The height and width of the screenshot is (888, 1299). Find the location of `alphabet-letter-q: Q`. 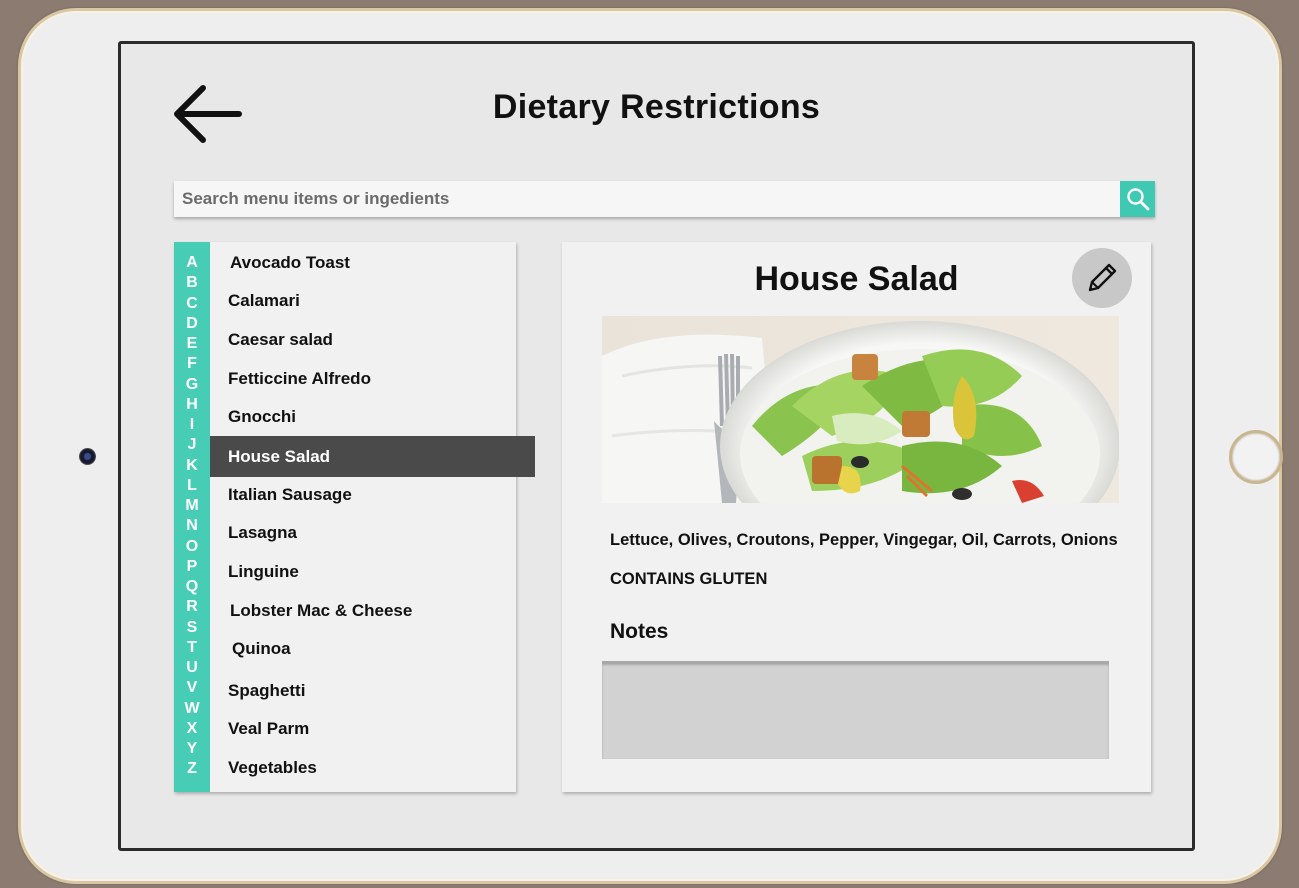

alphabet-letter-q: Q is located at coordinates (192, 587).